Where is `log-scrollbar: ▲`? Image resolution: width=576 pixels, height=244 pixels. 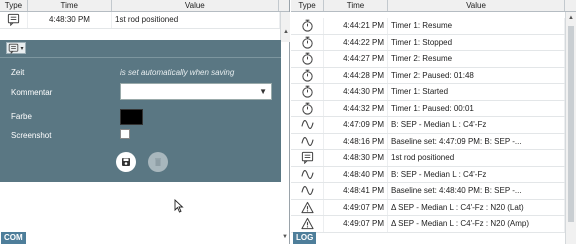 log-scrollbar: ▲ is located at coordinates (570, 128).